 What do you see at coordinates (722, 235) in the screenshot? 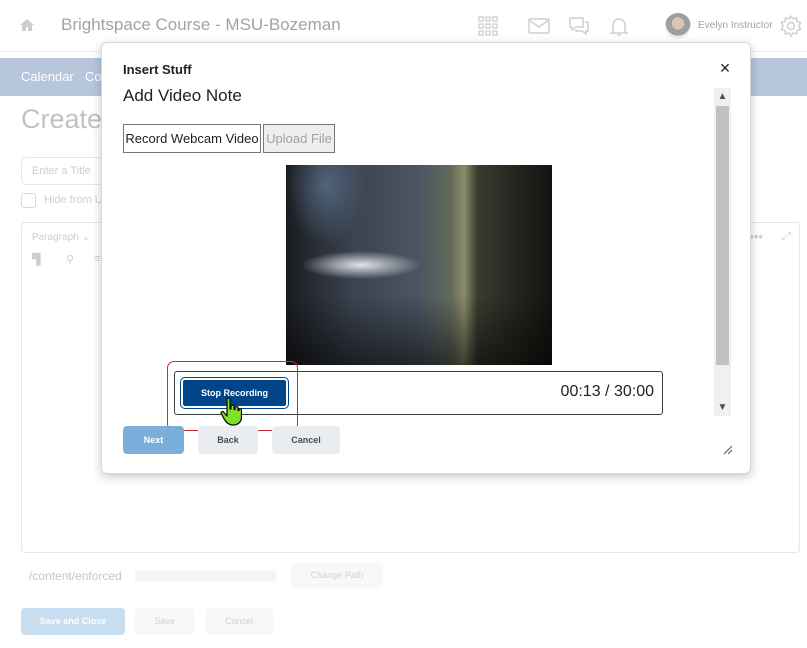
I see `scrollbar-thumb` at bounding box center [722, 235].